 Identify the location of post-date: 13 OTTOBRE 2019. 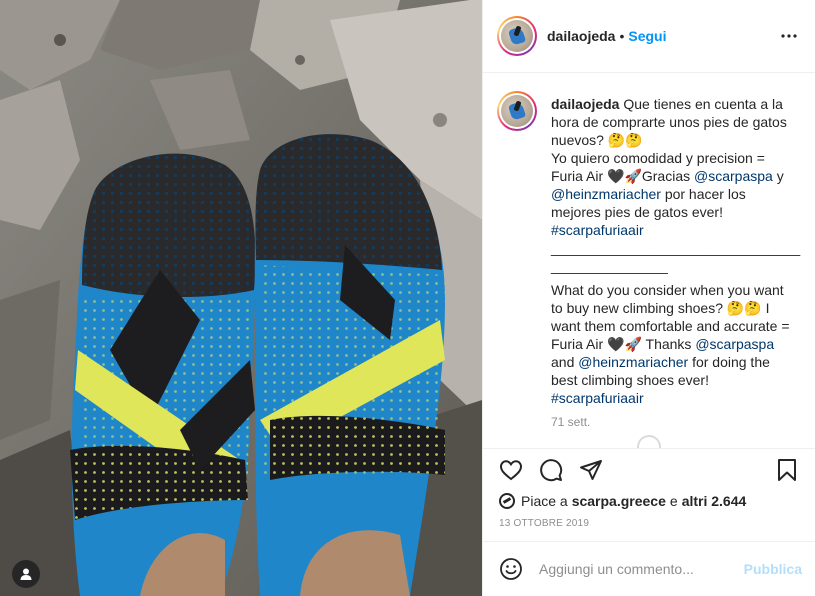
(649, 529).